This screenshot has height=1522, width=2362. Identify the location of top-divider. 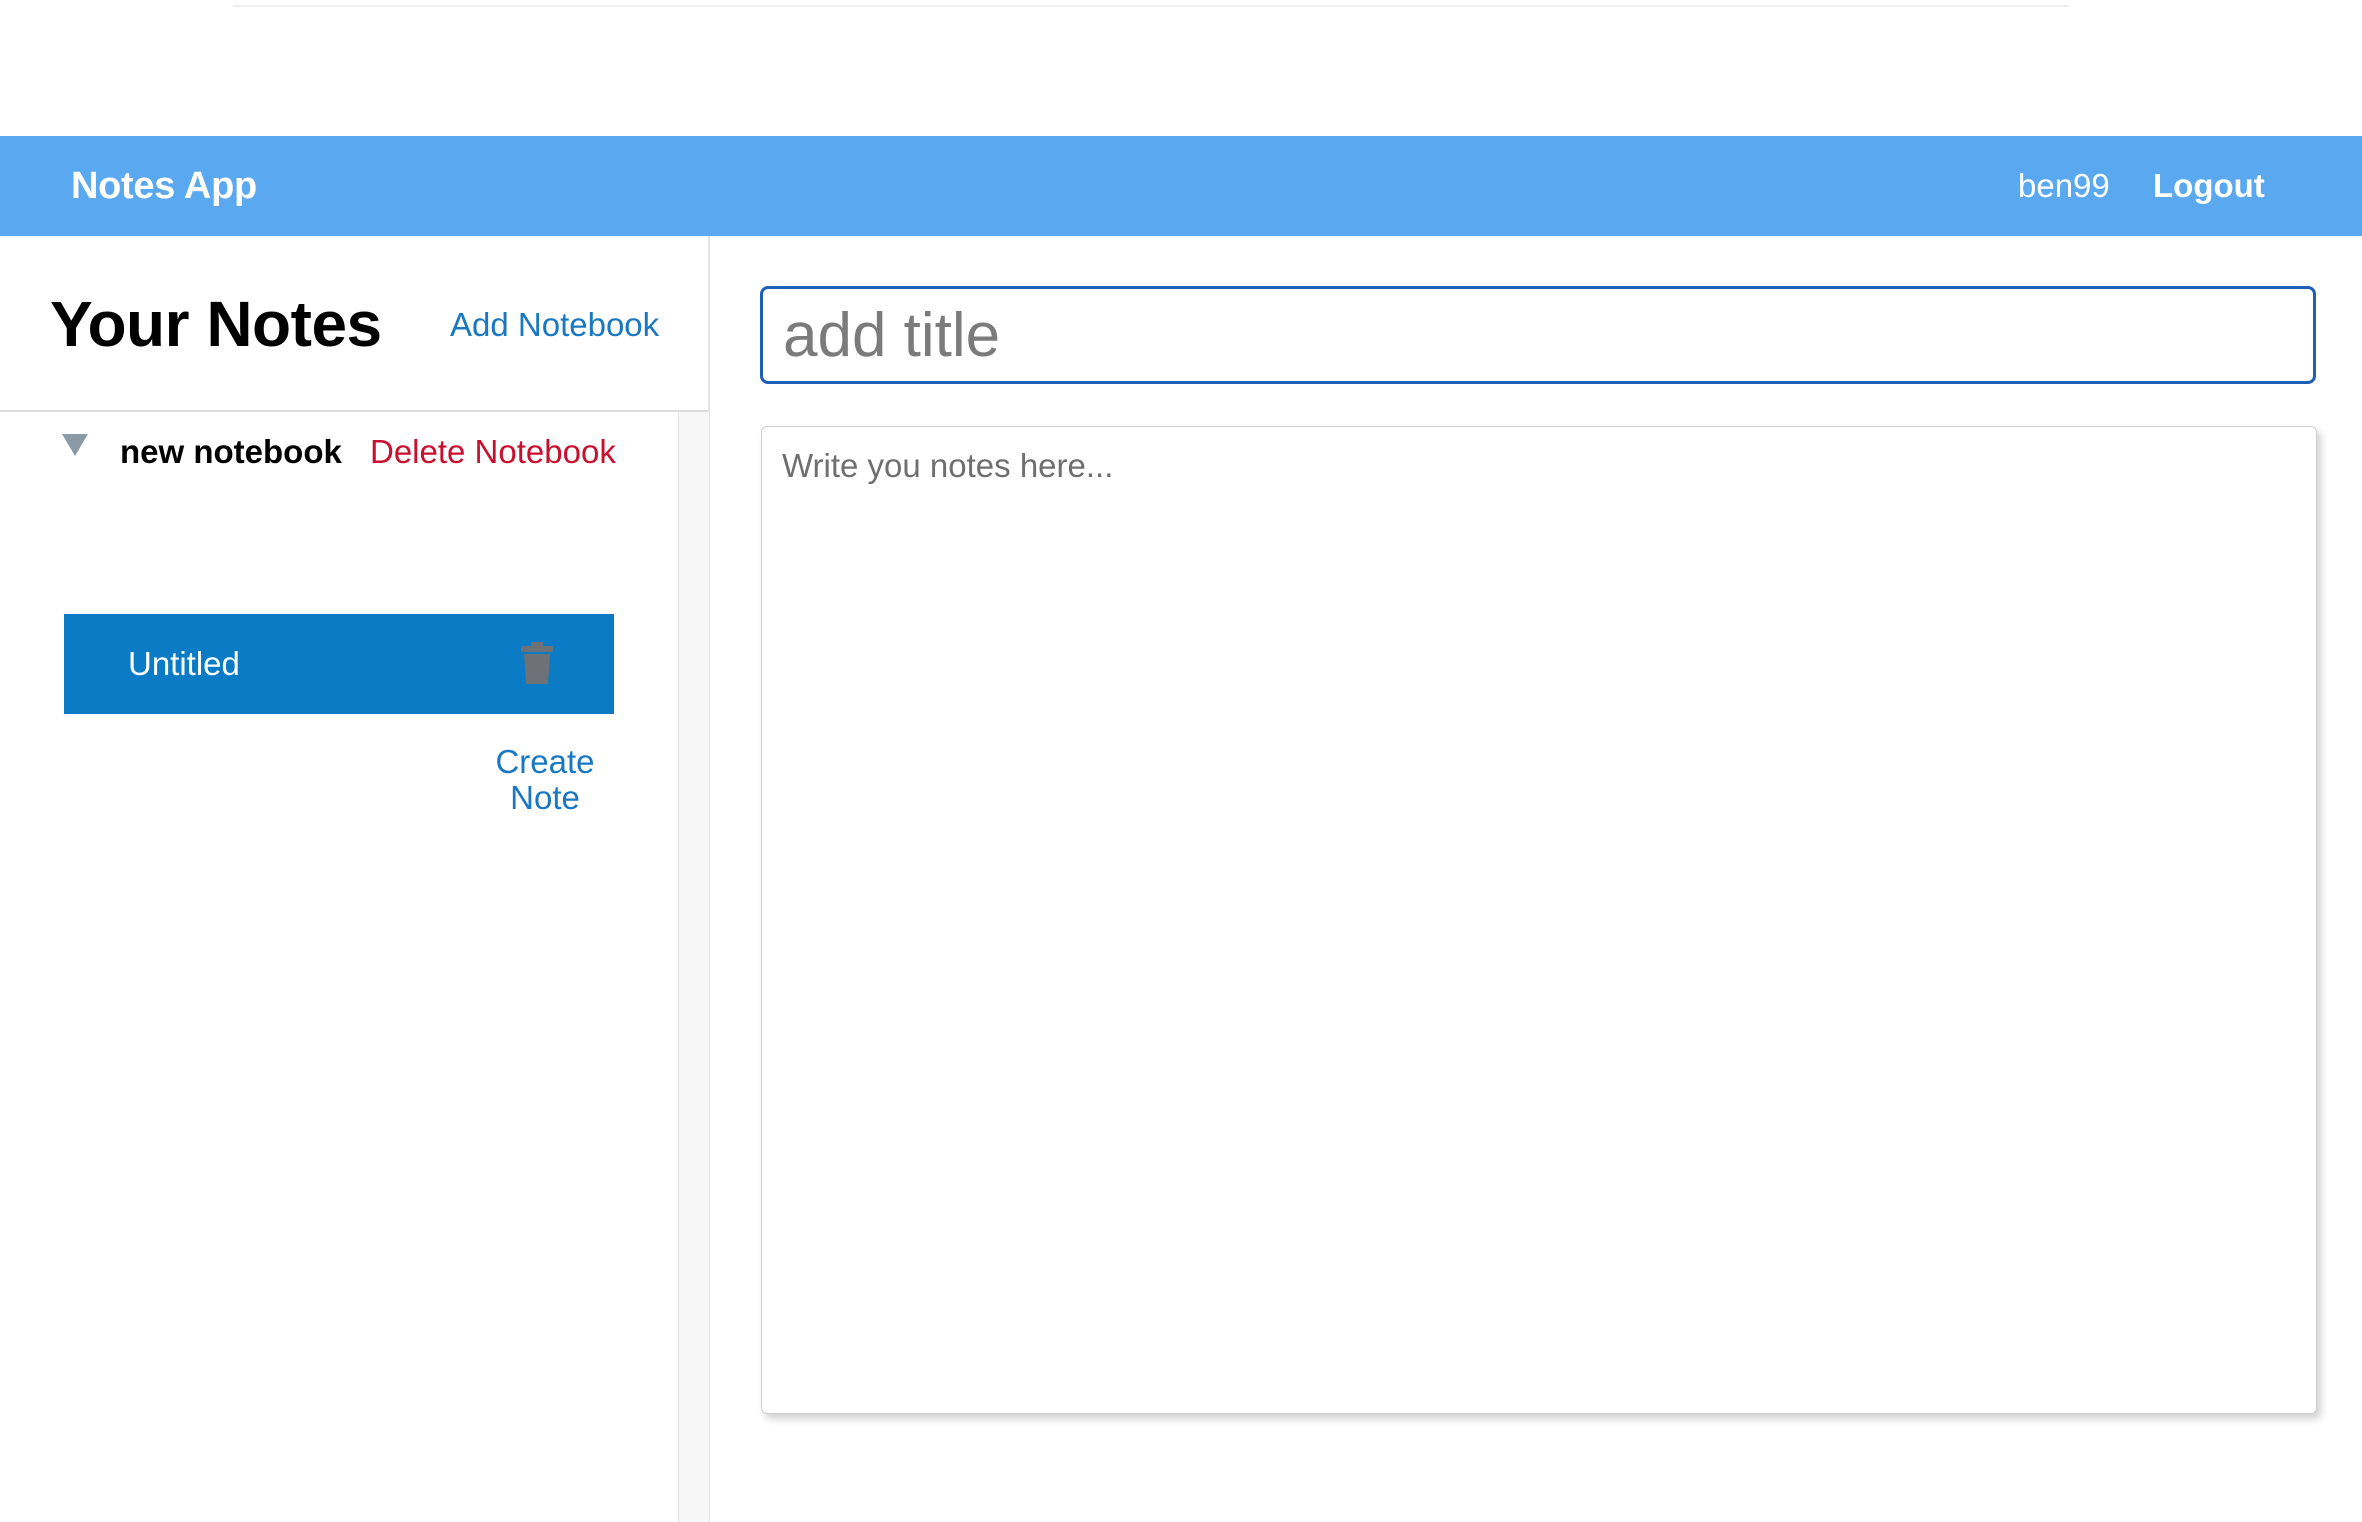
(1151, 6).